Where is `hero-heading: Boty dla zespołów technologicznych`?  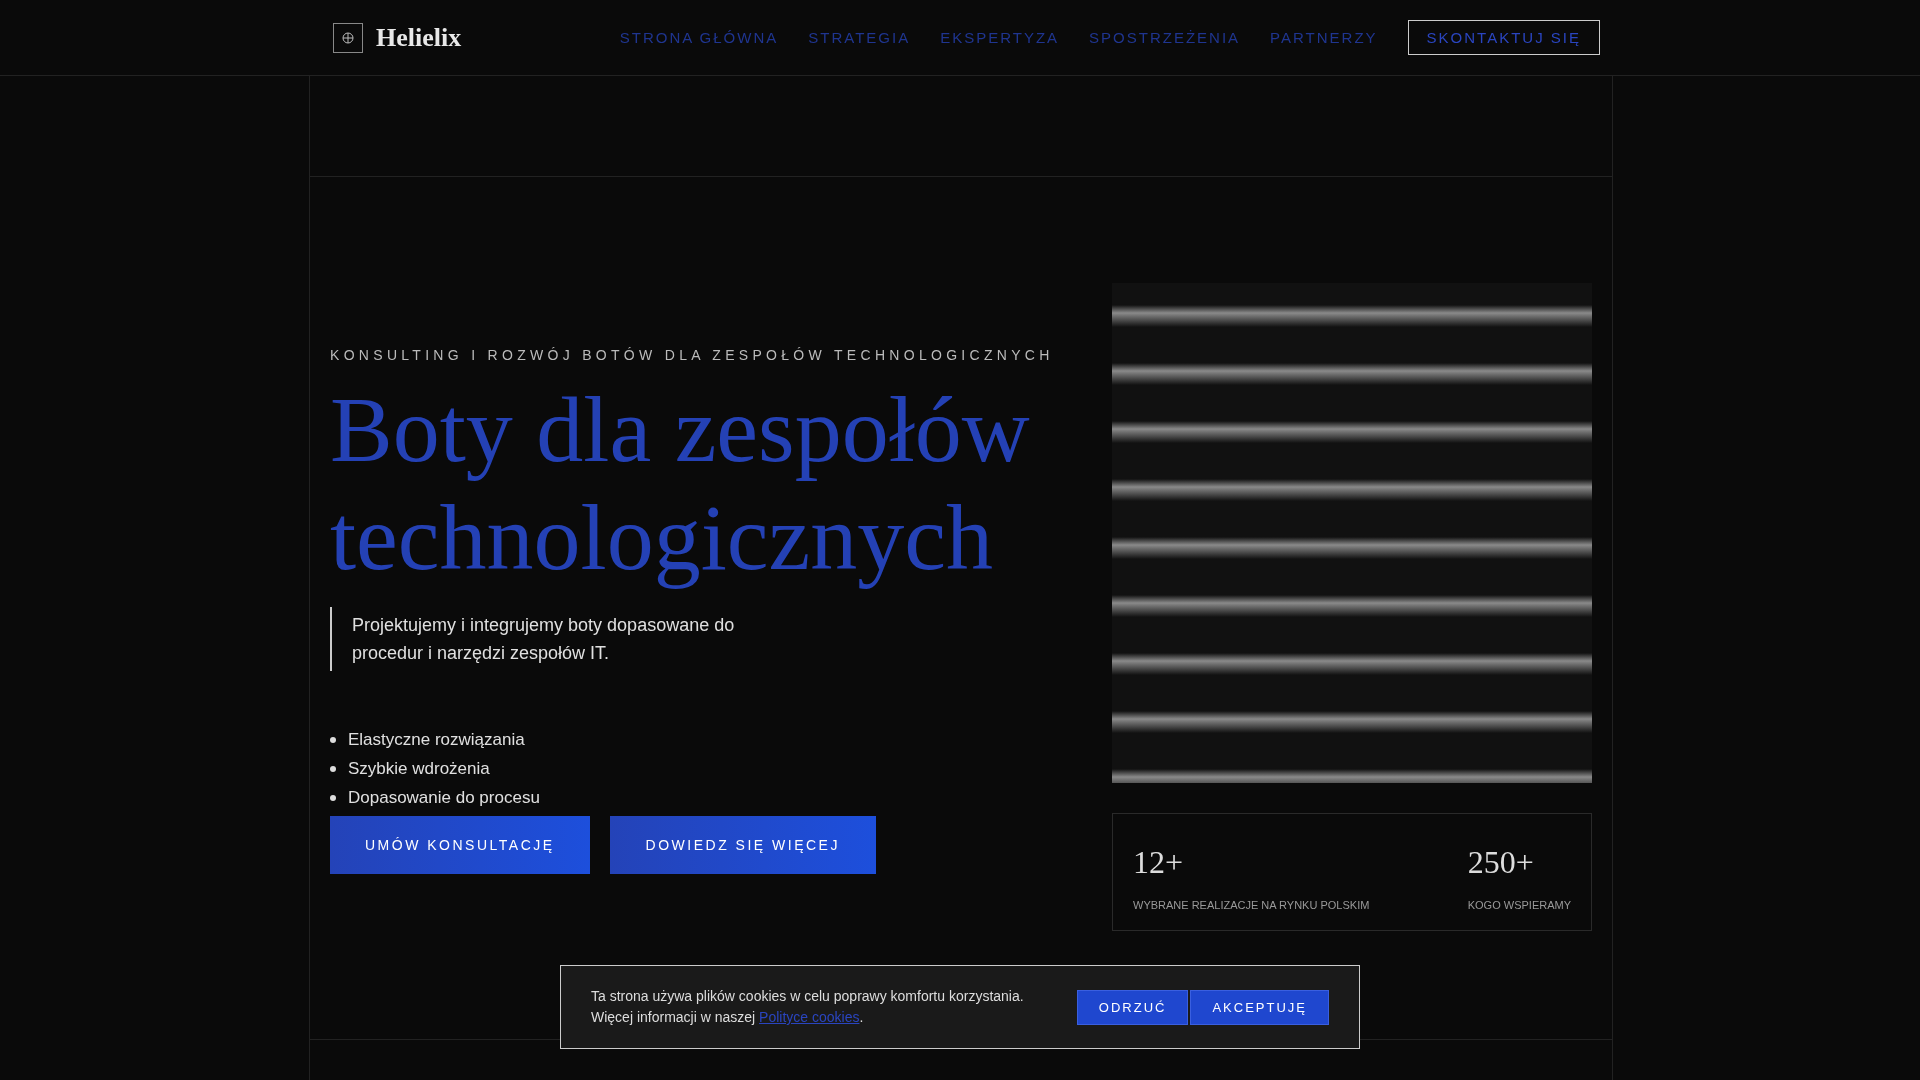
hero-heading: Boty dla zespołów technologicznych is located at coordinates (680, 483).